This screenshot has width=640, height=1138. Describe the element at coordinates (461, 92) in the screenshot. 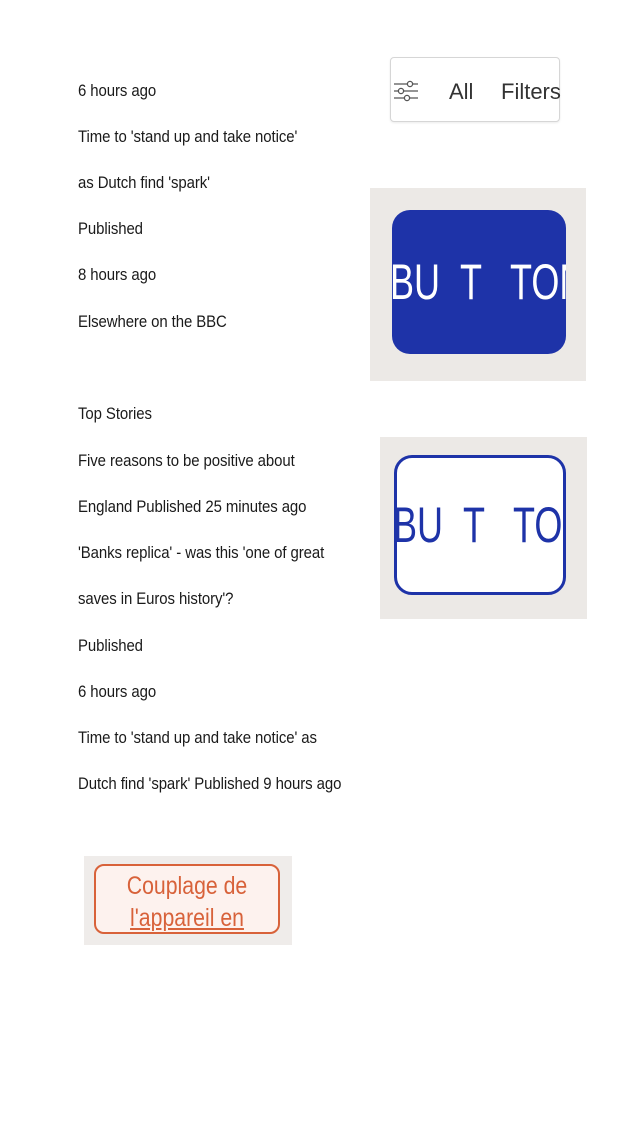

I see `all-filter-button: All` at that location.